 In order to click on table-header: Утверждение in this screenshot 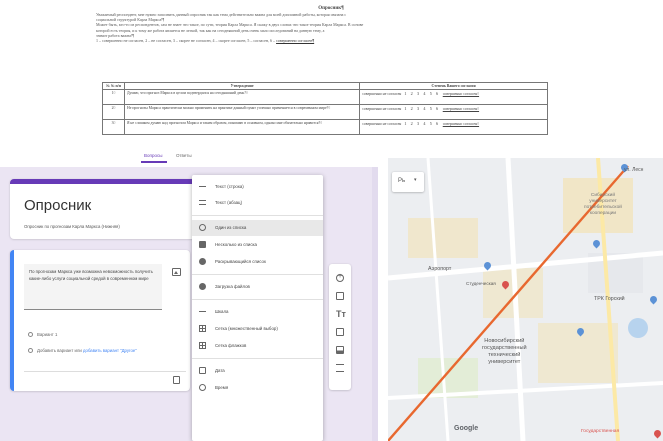, I will do `click(242, 86)`.